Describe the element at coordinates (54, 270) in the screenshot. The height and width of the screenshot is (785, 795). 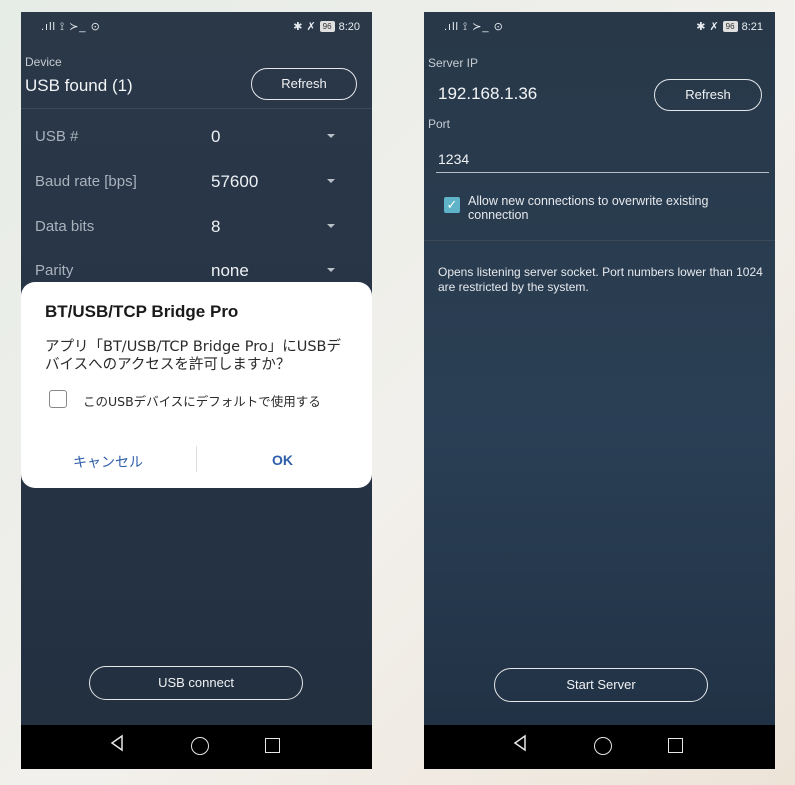
I see `setting-label: Parity` at that location.